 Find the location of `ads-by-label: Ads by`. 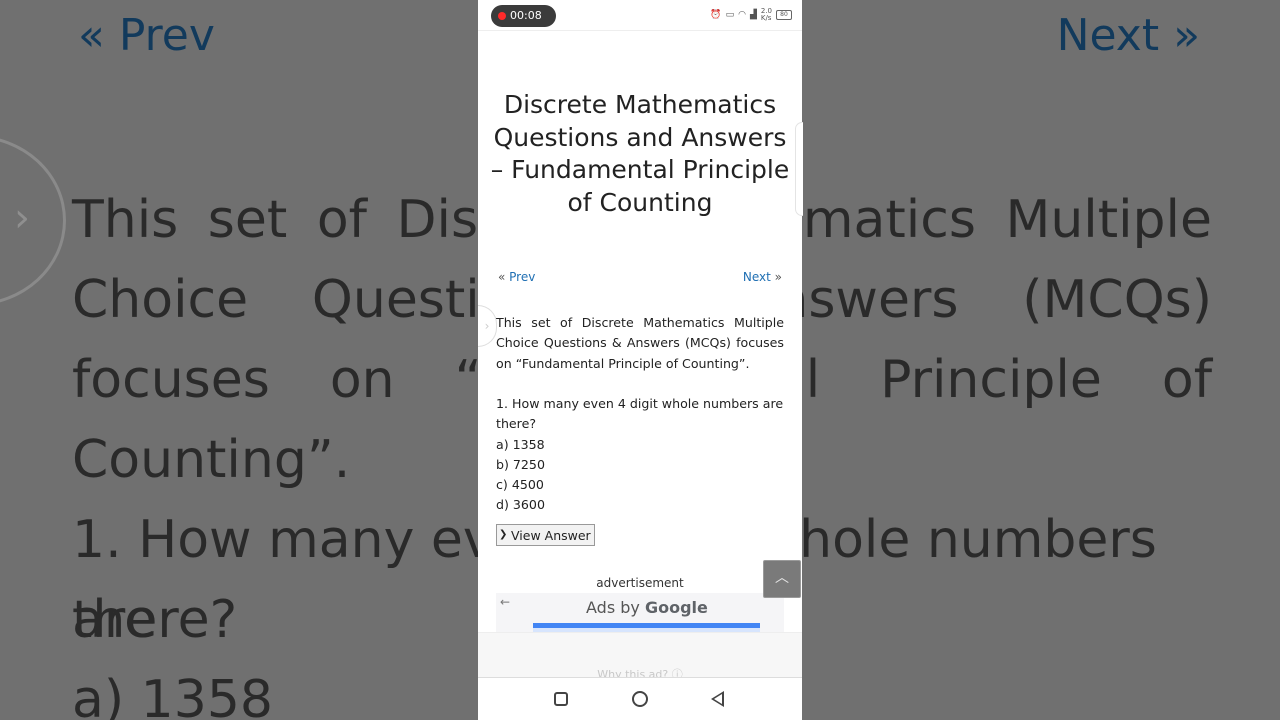

ads-by-label: Ads by is located at coordinates (613, 607).